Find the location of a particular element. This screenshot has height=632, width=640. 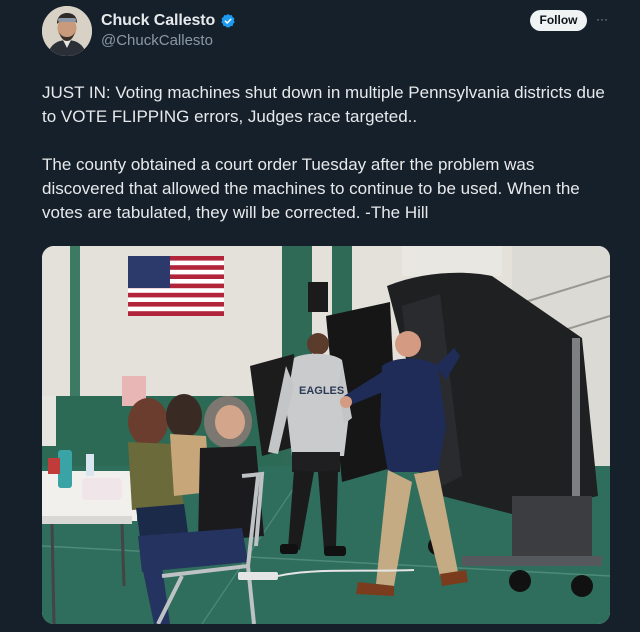

avatar-photo is located at coordinates (67, 31).